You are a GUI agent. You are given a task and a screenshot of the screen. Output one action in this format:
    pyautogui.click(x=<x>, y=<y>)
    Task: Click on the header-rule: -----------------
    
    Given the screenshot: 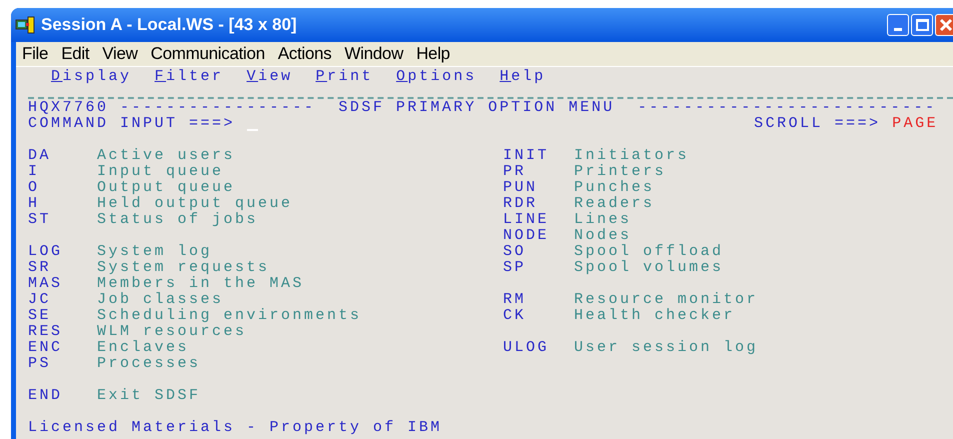 What is the action you would take?
    pyautogui.click(x=218, y=108)
    